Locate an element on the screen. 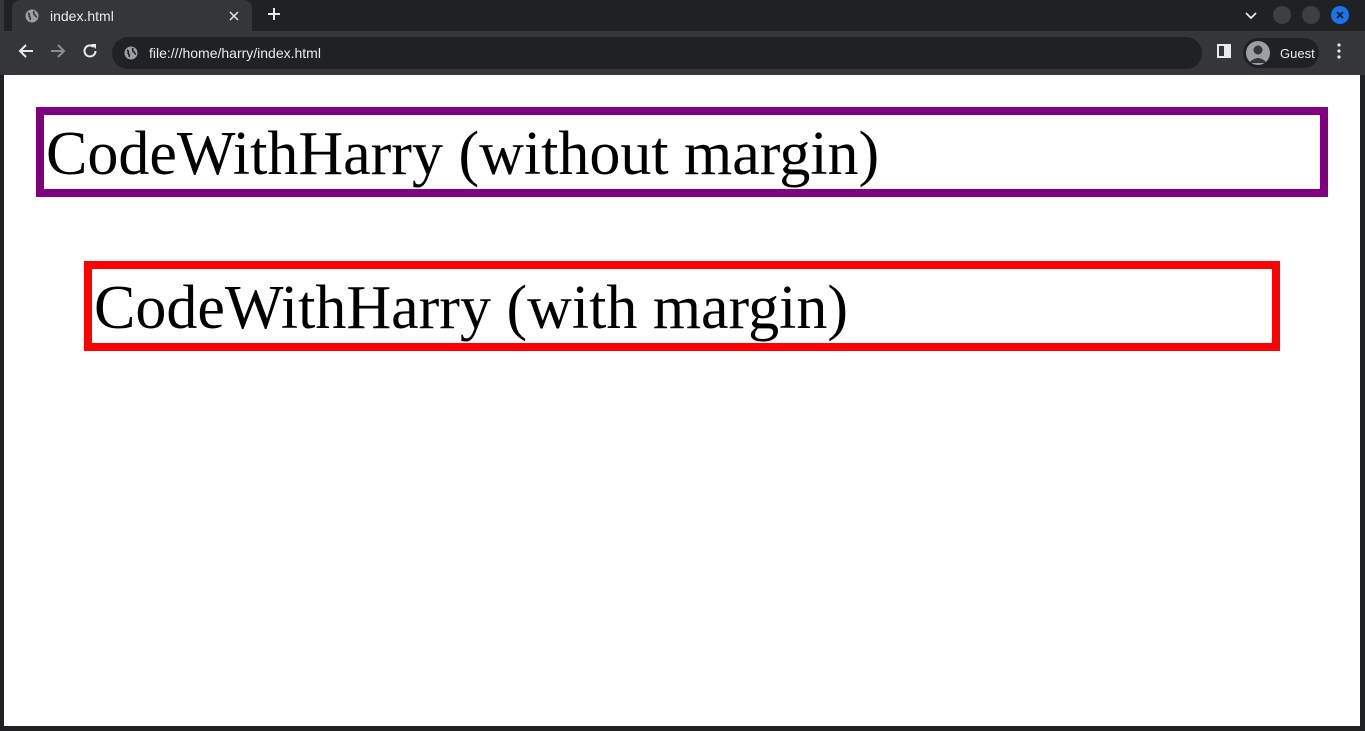  address-bar: file:///home/harry/index.html is located at coordinates (657, 53).